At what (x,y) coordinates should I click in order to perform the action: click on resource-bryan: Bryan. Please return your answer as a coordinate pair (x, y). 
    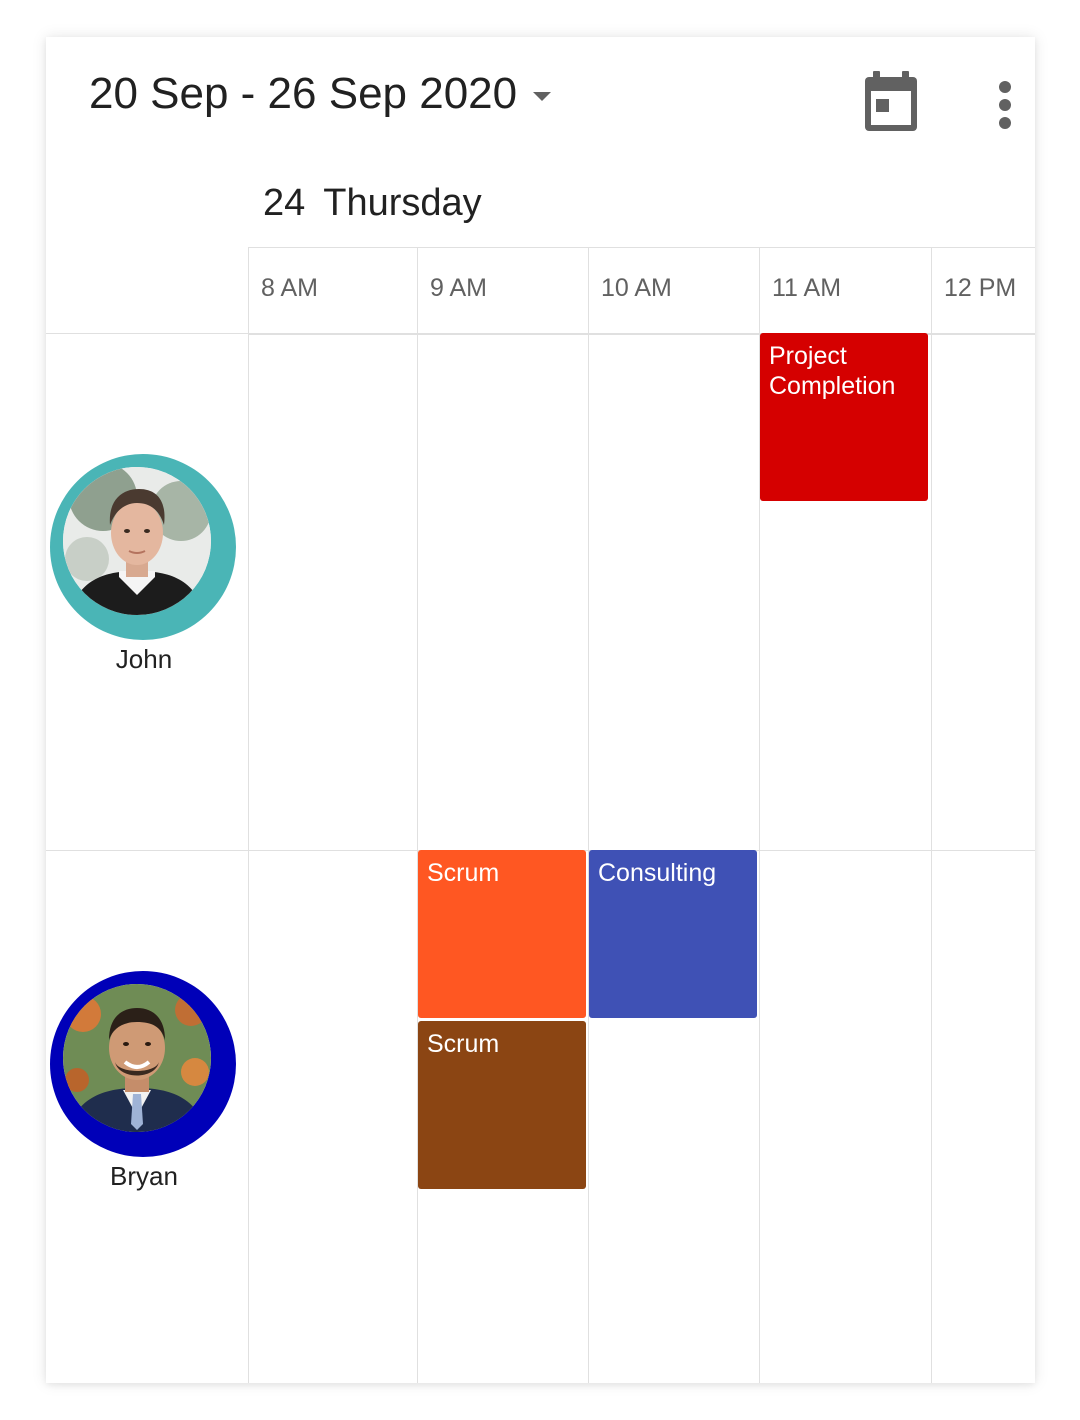
    Looking at the image, I should click on (147, 1116).